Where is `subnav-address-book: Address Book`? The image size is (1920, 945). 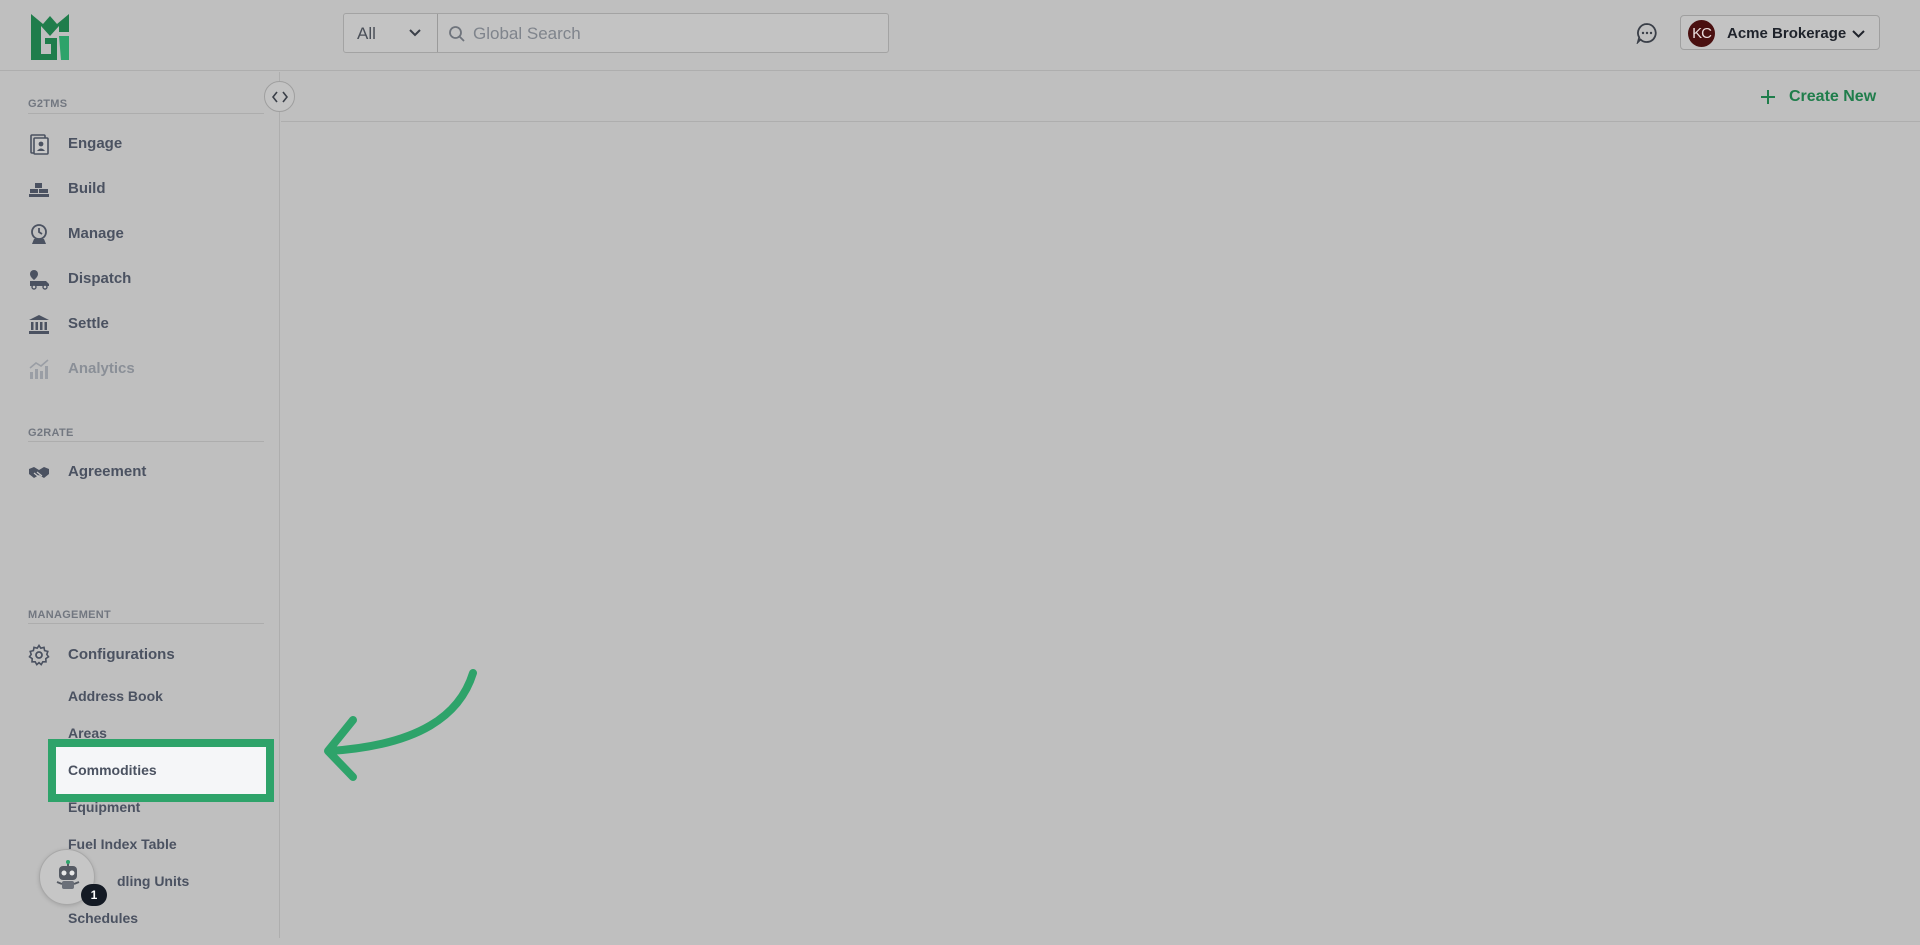 subnav-address-book: Address Book is located at coordinates (115, 696).